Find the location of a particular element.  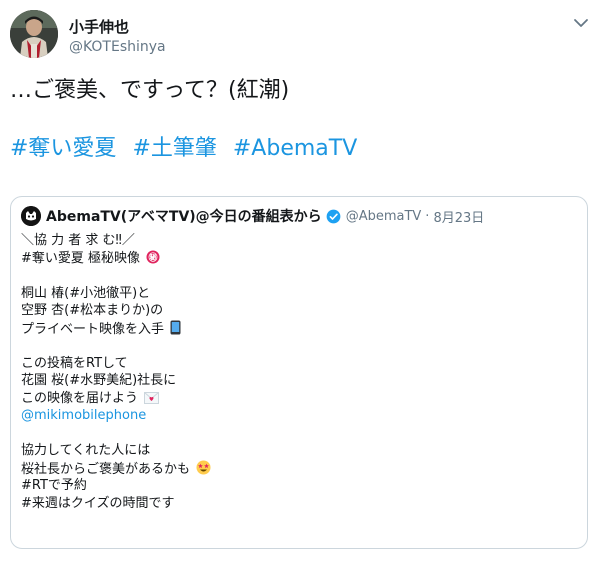

quoted-line: #奪い愛夏 極秘映像 ㊙ is located at coordinates (116, 259).